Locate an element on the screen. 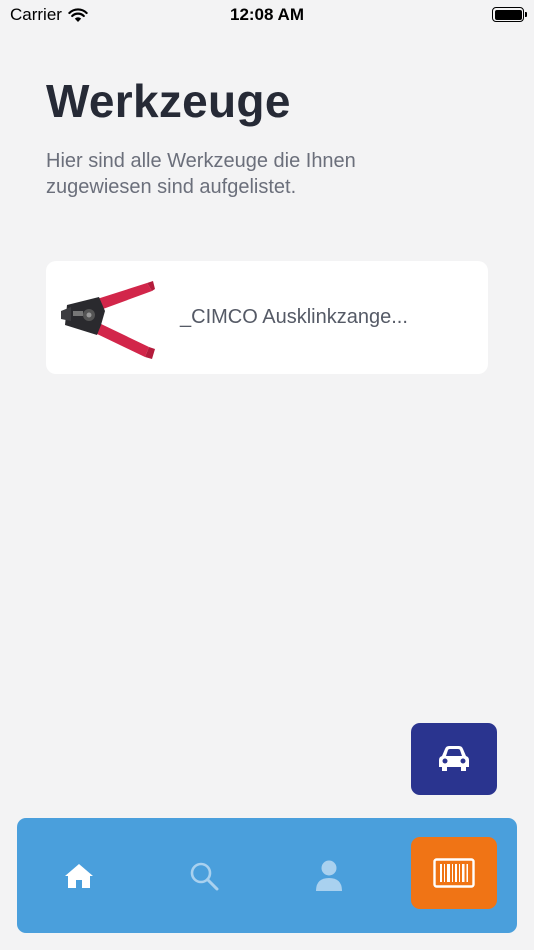 This screenshot has width=534, height=950. tab-home is located at coordinates (79, 875).